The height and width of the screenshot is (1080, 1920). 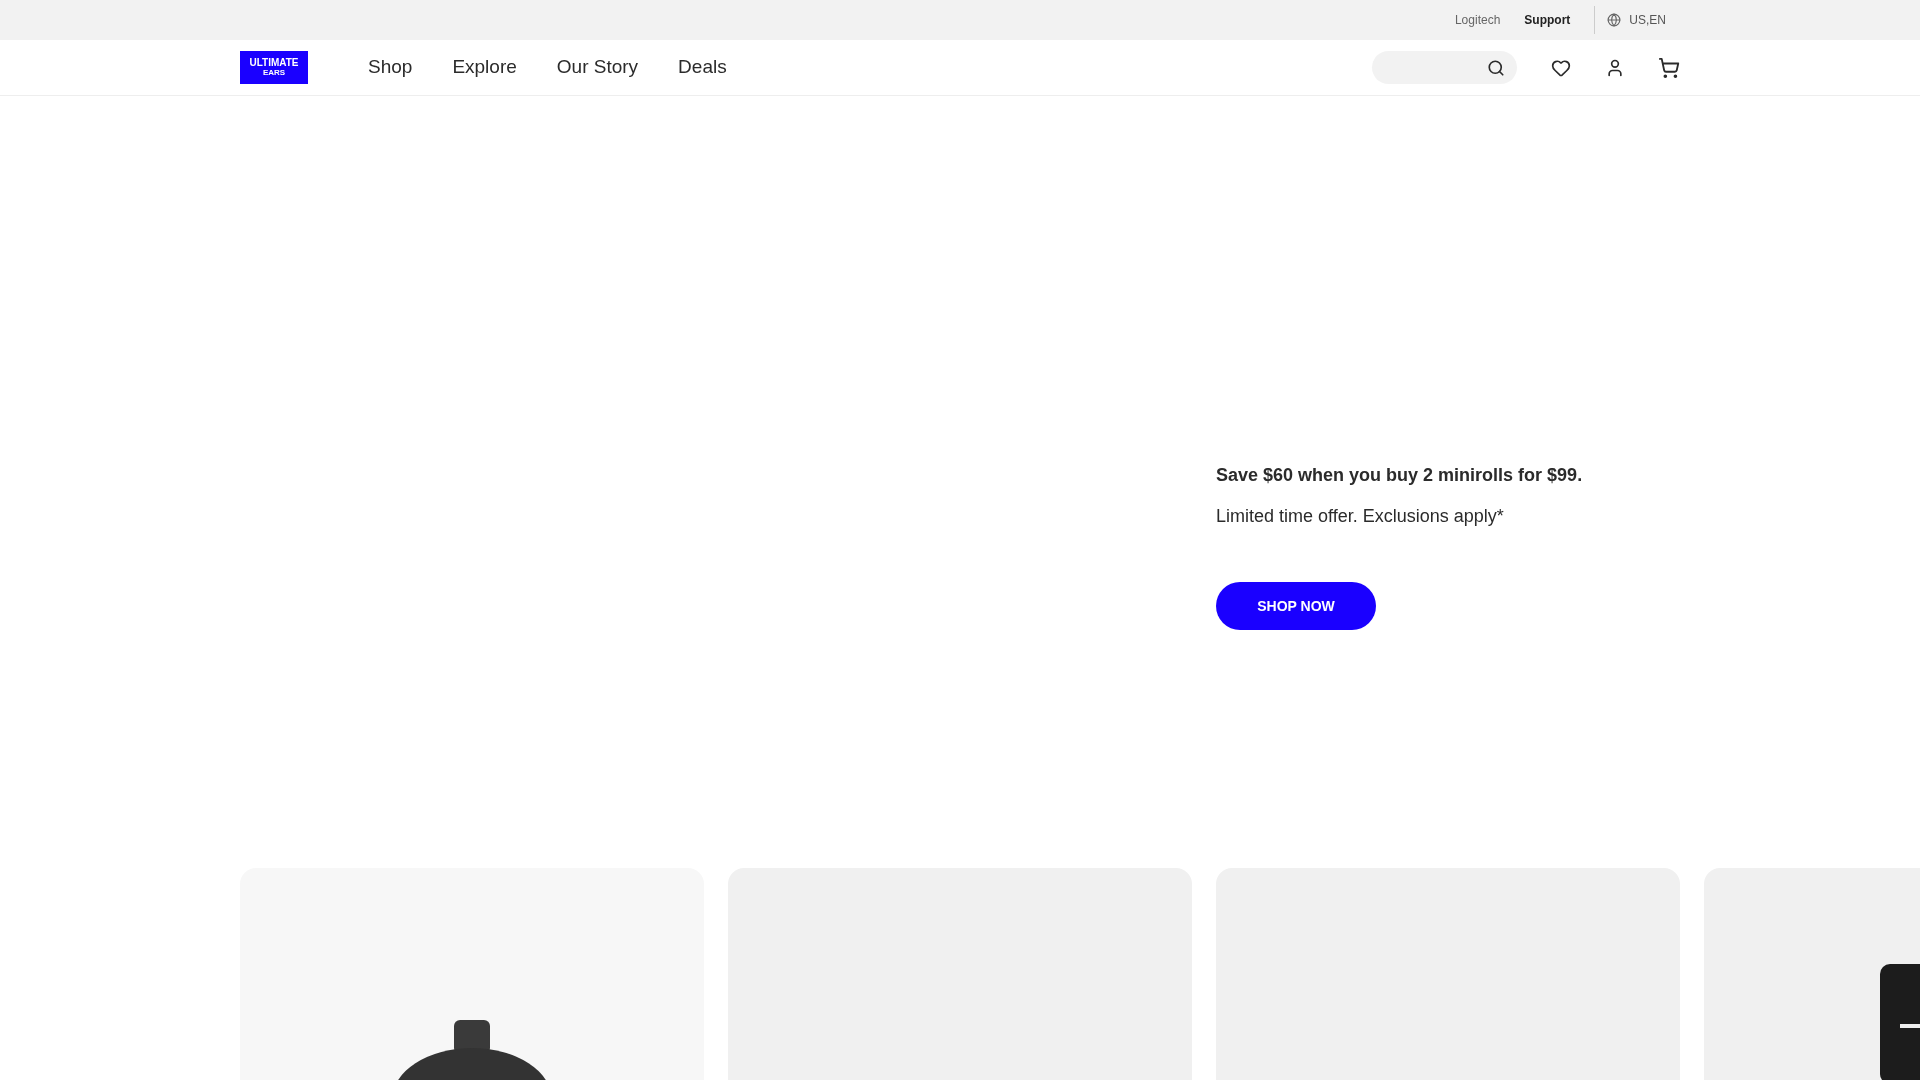 What do you see at coordinates (1477, 20) in the screenshot?
I see `utility-link: Logitech` at bounding box center [1477, 20].